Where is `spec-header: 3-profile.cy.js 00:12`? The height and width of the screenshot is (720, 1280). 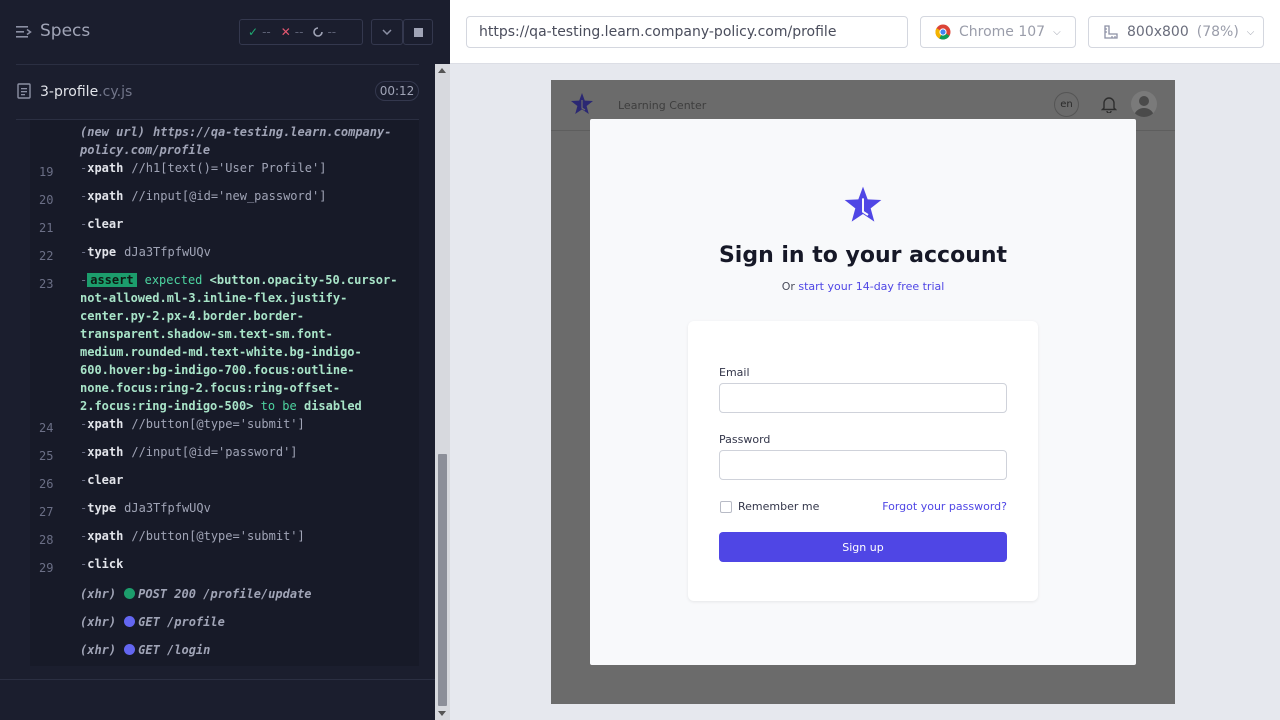 spec-header: 3-profile.cy.js 00:12 is located at coordinates (217, 92).